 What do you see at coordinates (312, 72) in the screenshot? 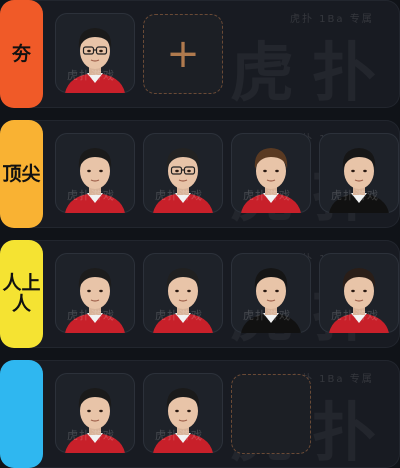
I see `watermark: 虎扑` at bounding box center [312, 72].